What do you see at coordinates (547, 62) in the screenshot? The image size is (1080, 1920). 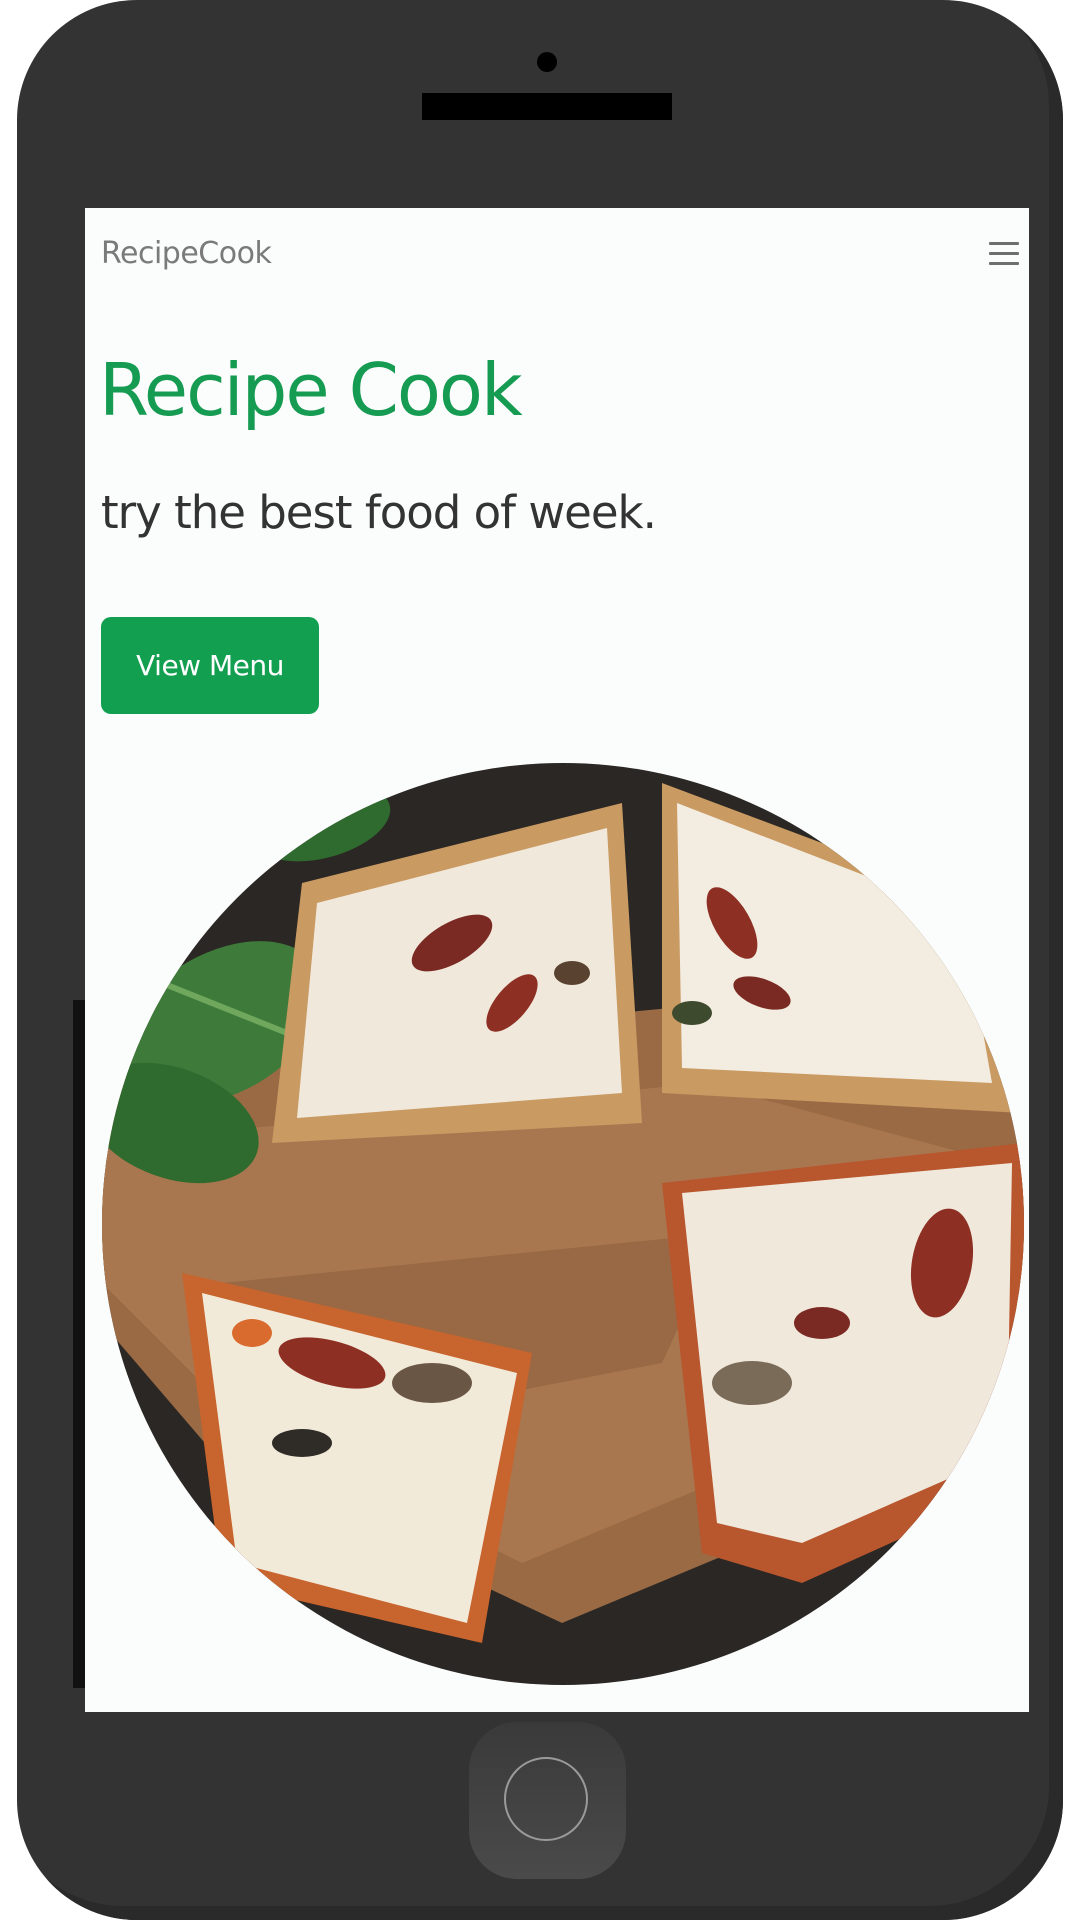 I see `front-camera` at bounding box center [547, 62].